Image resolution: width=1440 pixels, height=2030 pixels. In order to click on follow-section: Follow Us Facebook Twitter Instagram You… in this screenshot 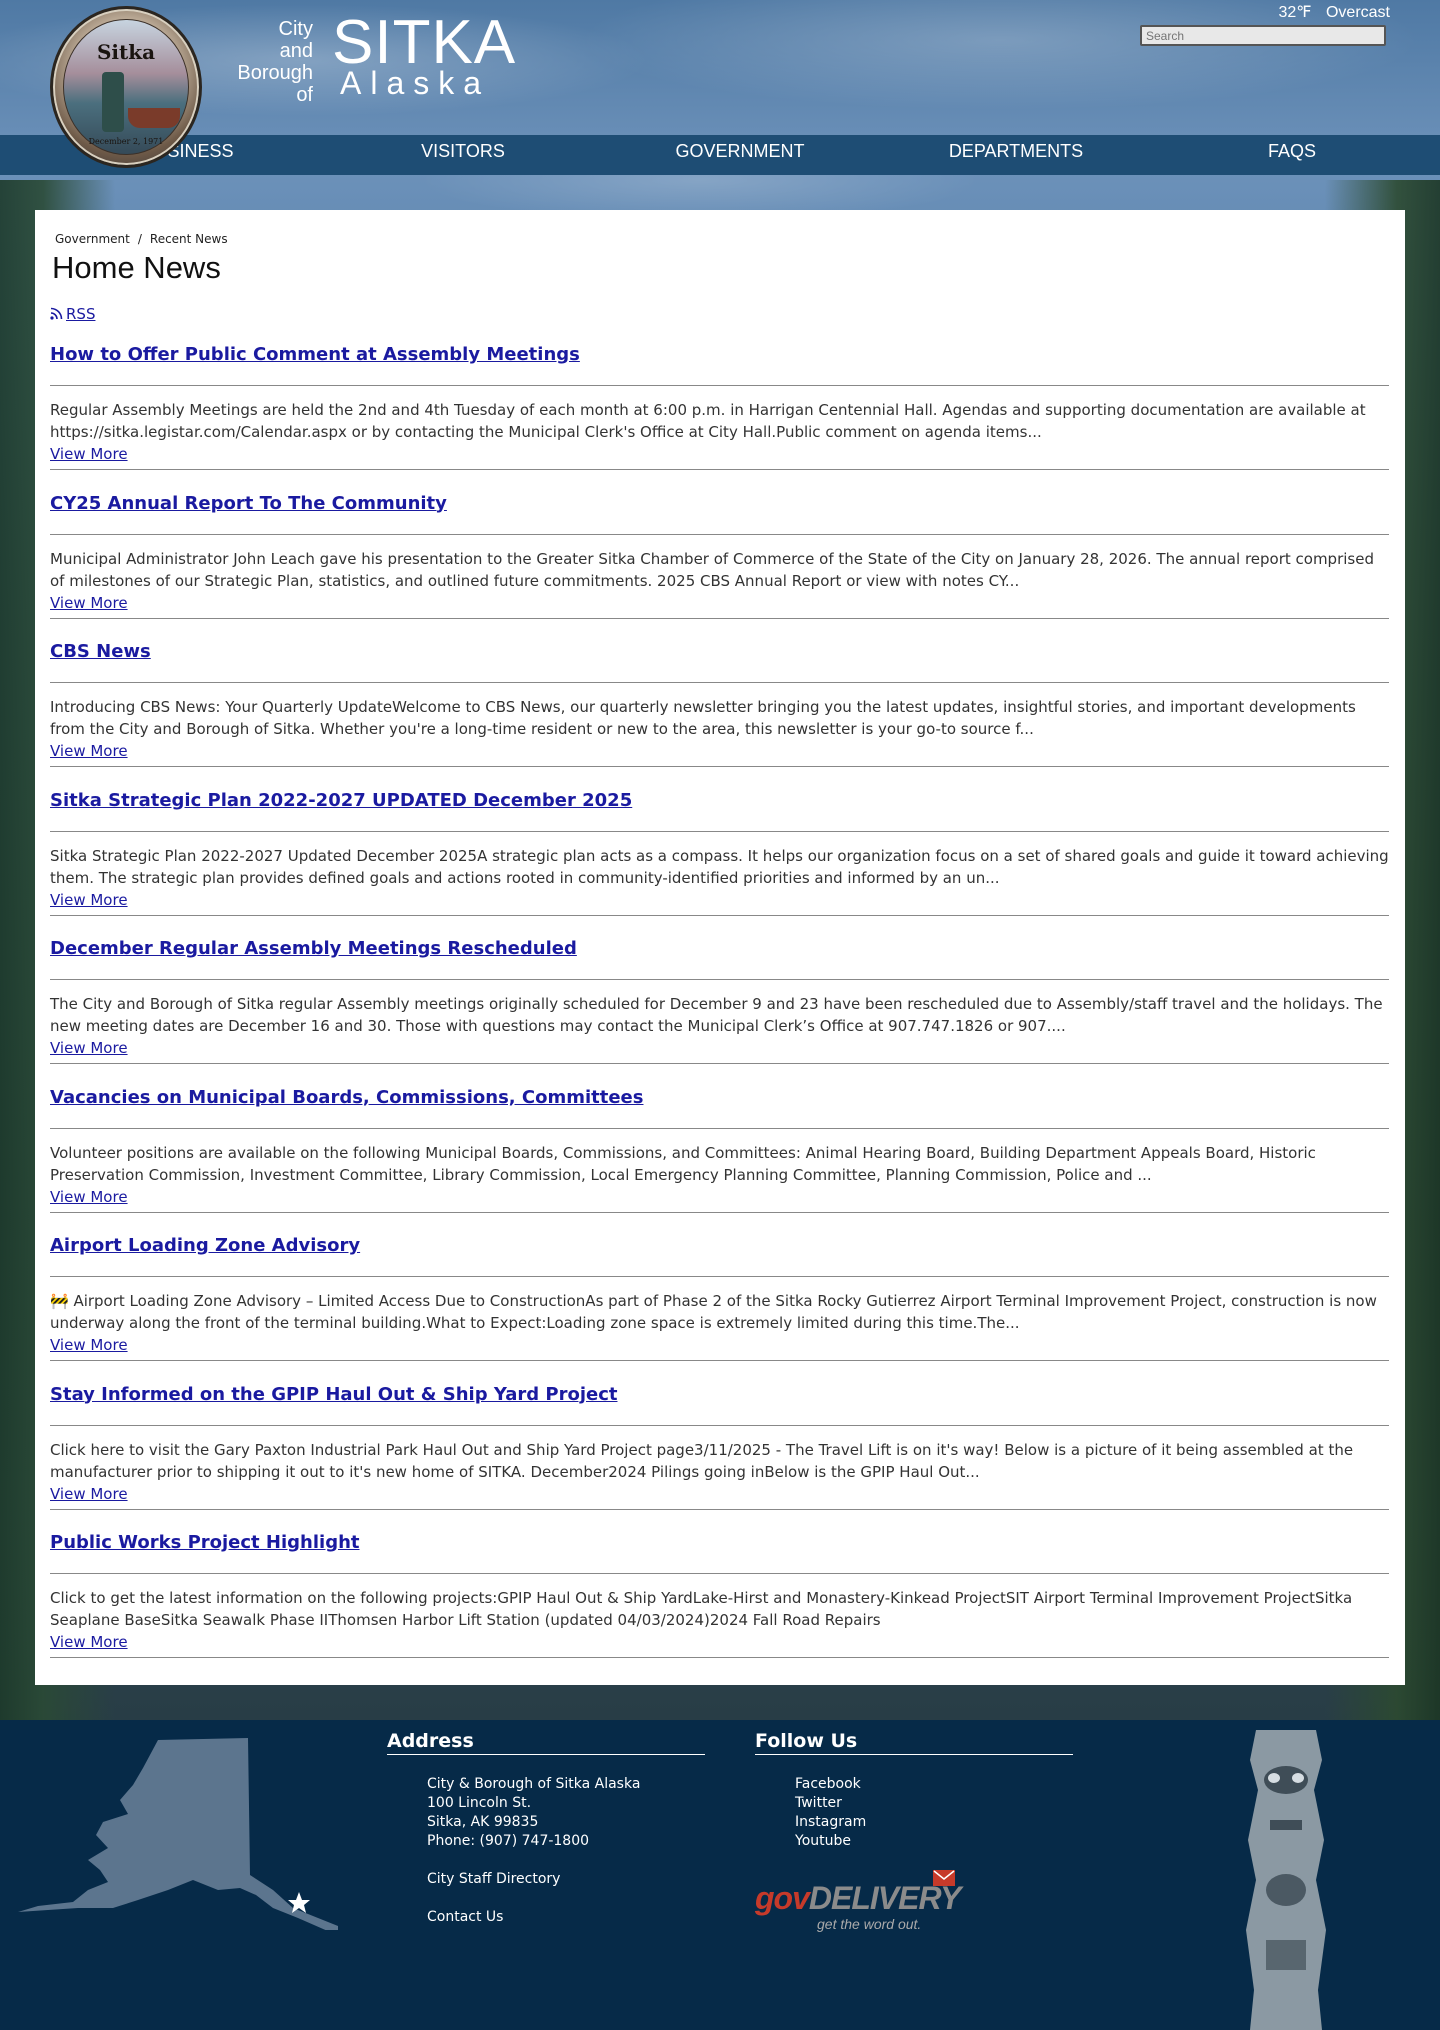, I will do `click(914, 1790)`.